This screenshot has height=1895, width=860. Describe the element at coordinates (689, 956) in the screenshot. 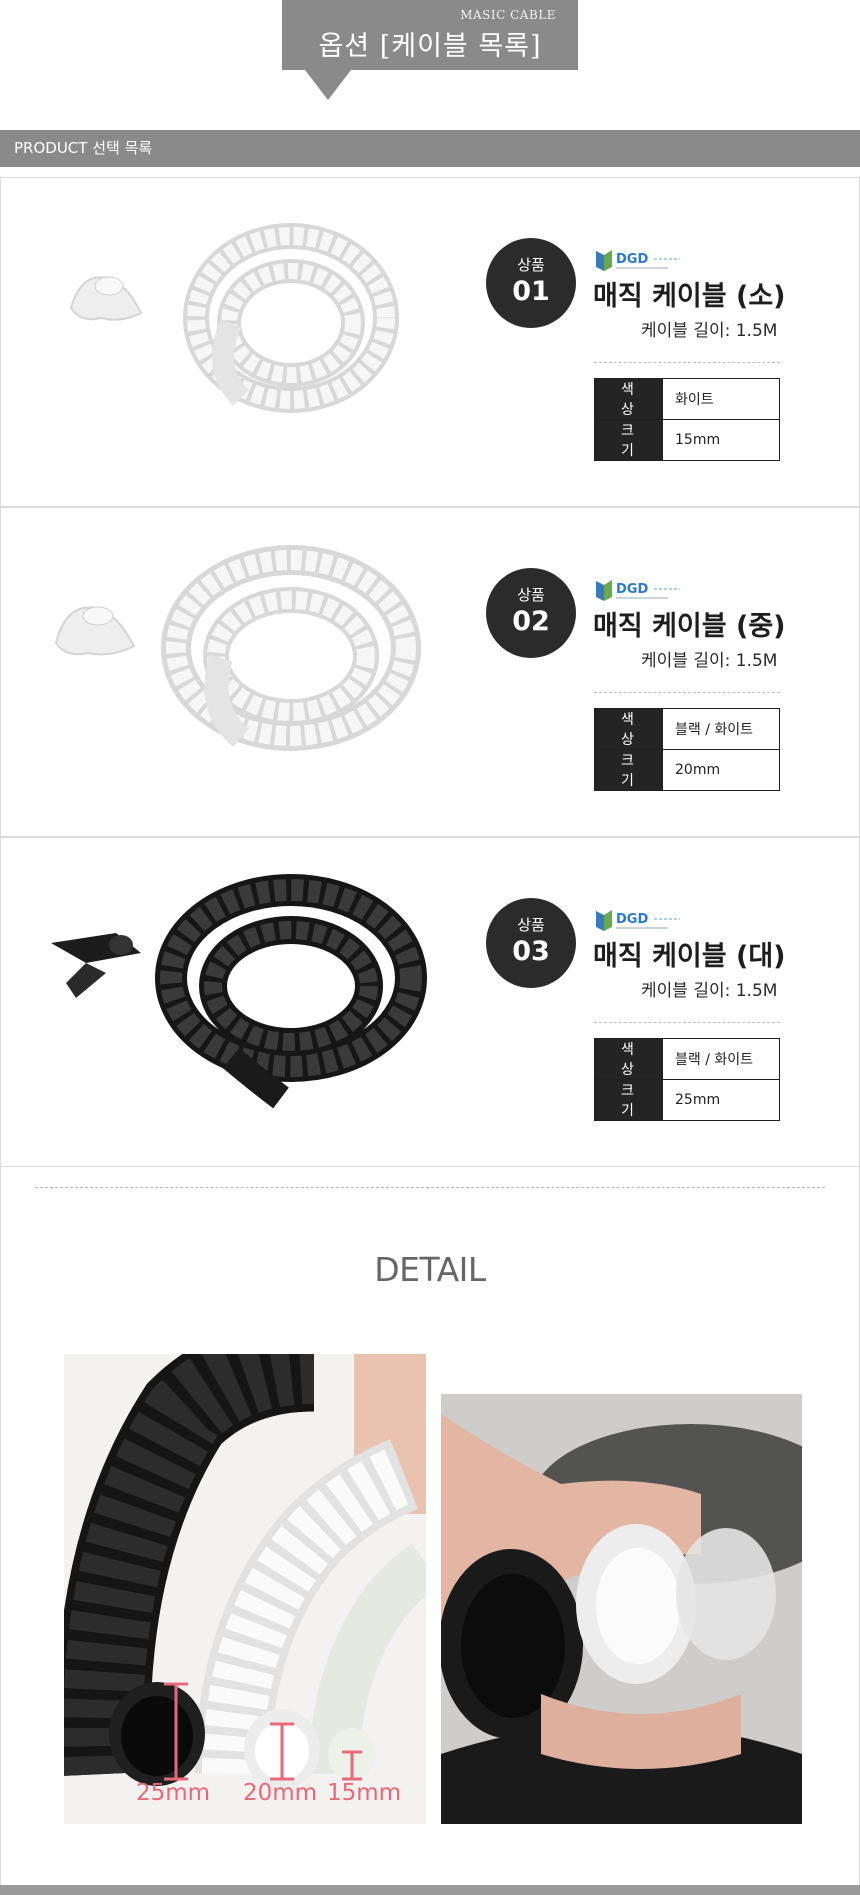

I see `product-name: 매직 케이블 (대)` at that location.